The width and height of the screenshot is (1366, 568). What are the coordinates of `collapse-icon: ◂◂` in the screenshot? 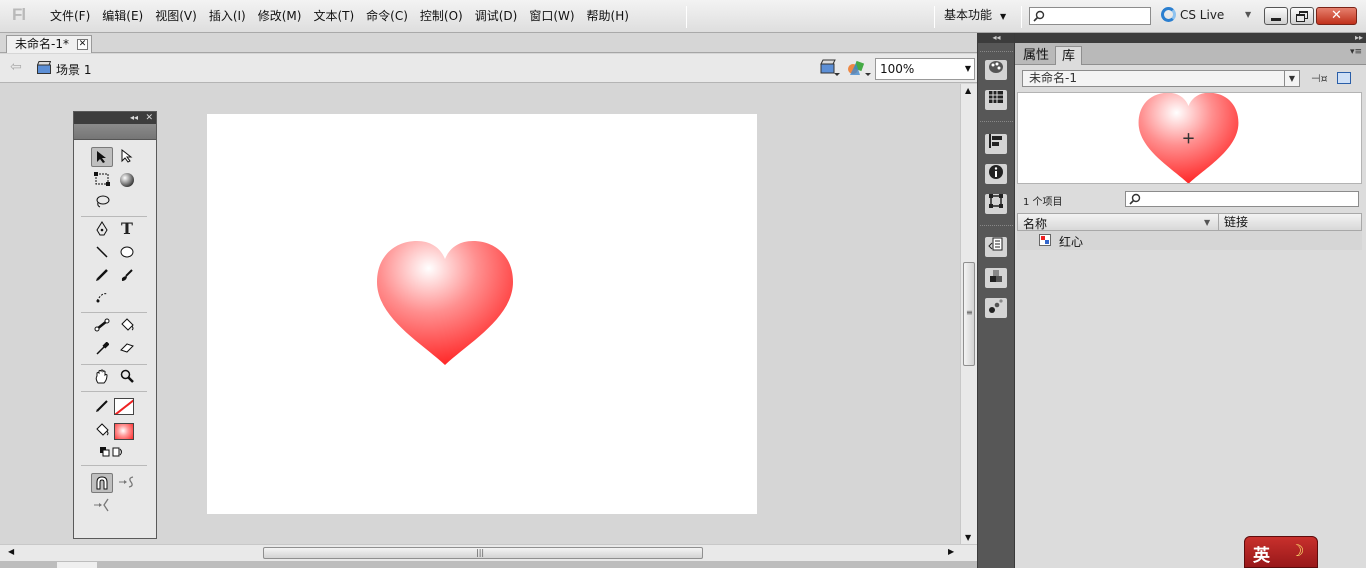 It's located at (134, 118).